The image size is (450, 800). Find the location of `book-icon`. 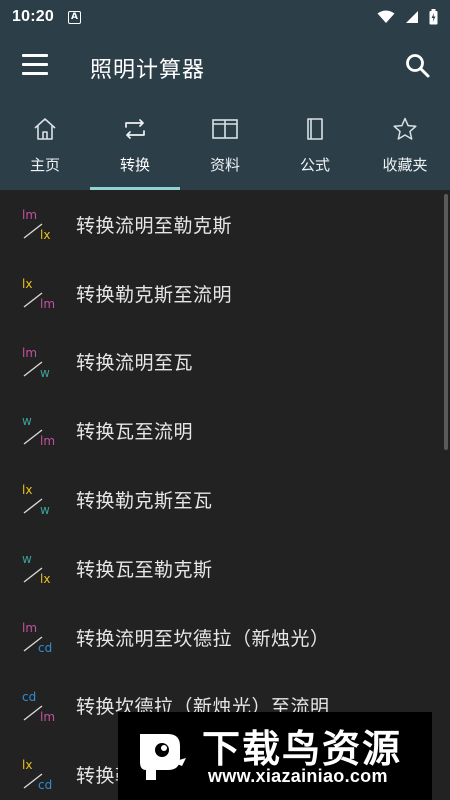

book-icon is located at coordinates (315, 129).